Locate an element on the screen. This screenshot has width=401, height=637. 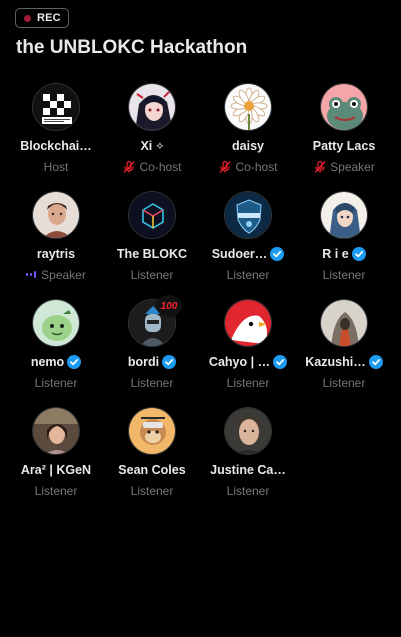
participant-name: Ara² | KGeN is located at coordinates (56, 470).